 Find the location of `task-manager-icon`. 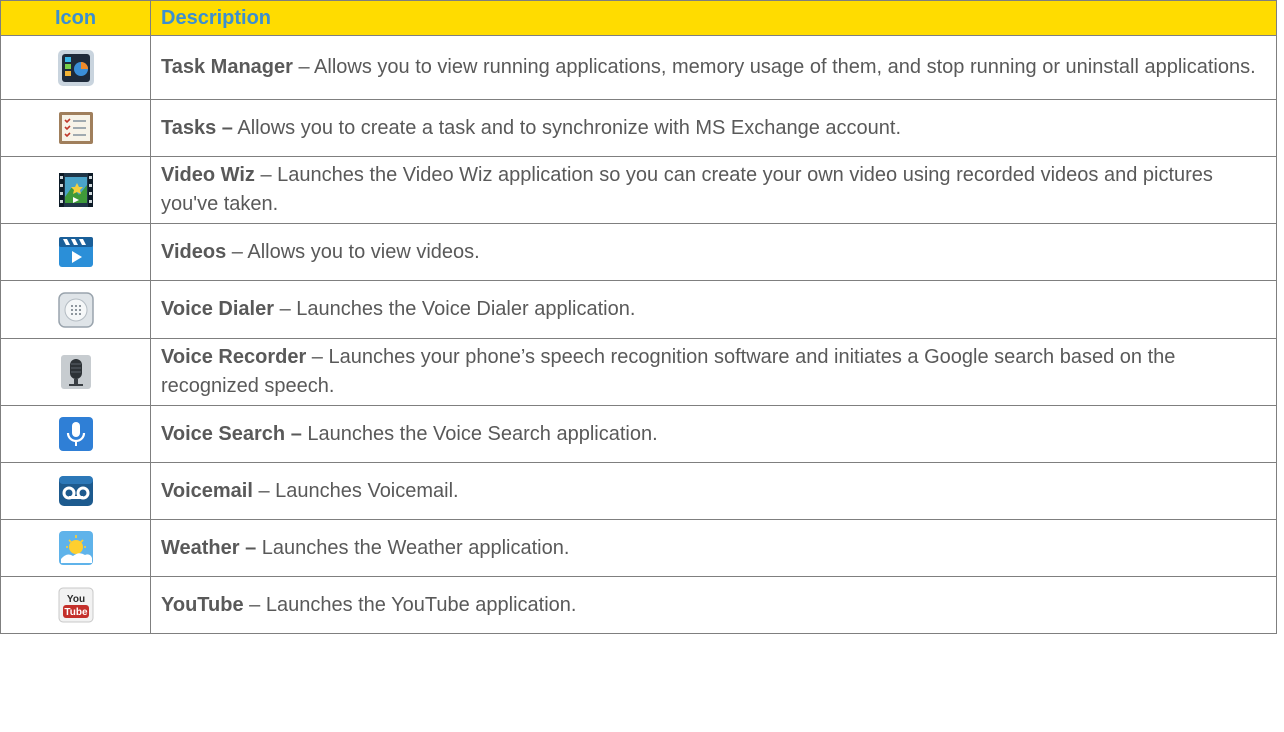

task-manager-icon is located at coordinates (76, 68).